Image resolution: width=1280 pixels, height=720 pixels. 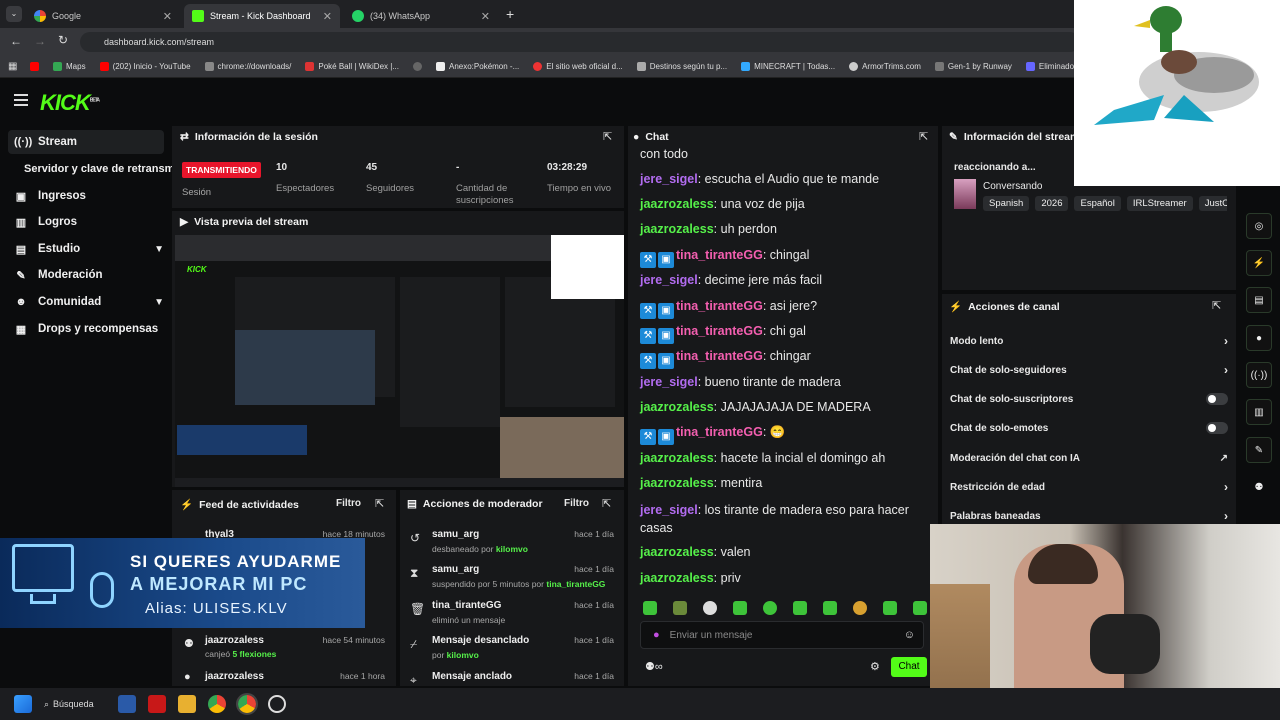 What do you see at coordinates (1259, 300) in the screenshot?
I see `document-icon: ▤` at bounding box center [1259, 300].